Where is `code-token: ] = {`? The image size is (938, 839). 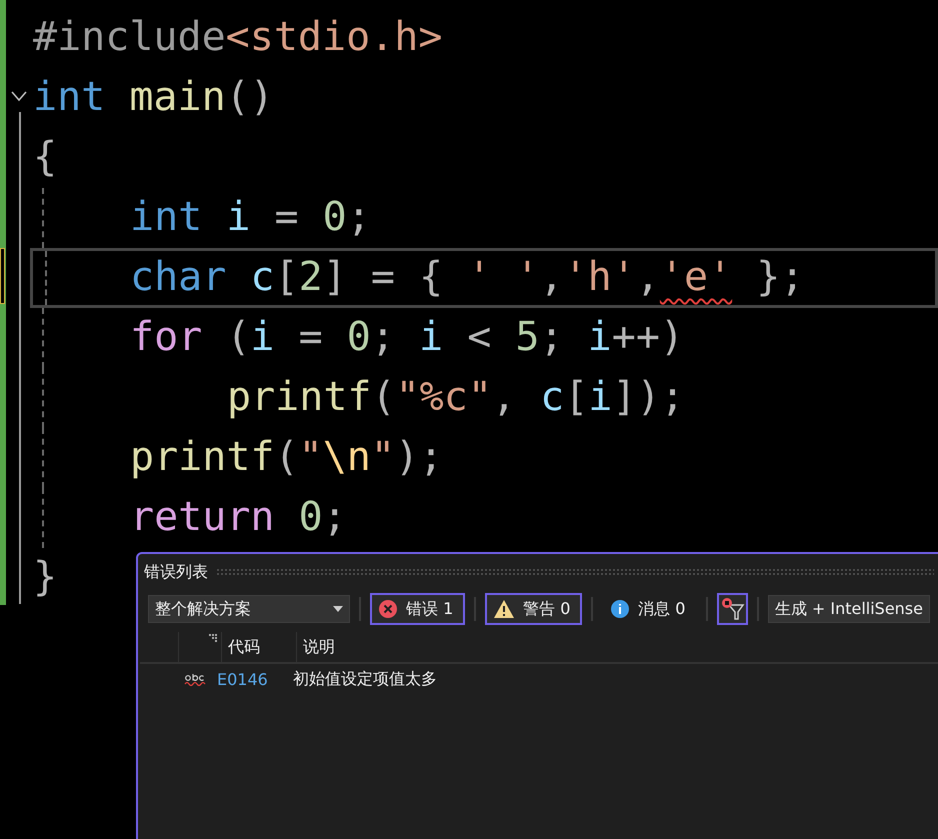 code-token: ] = { is located at coordinates (383, 277).